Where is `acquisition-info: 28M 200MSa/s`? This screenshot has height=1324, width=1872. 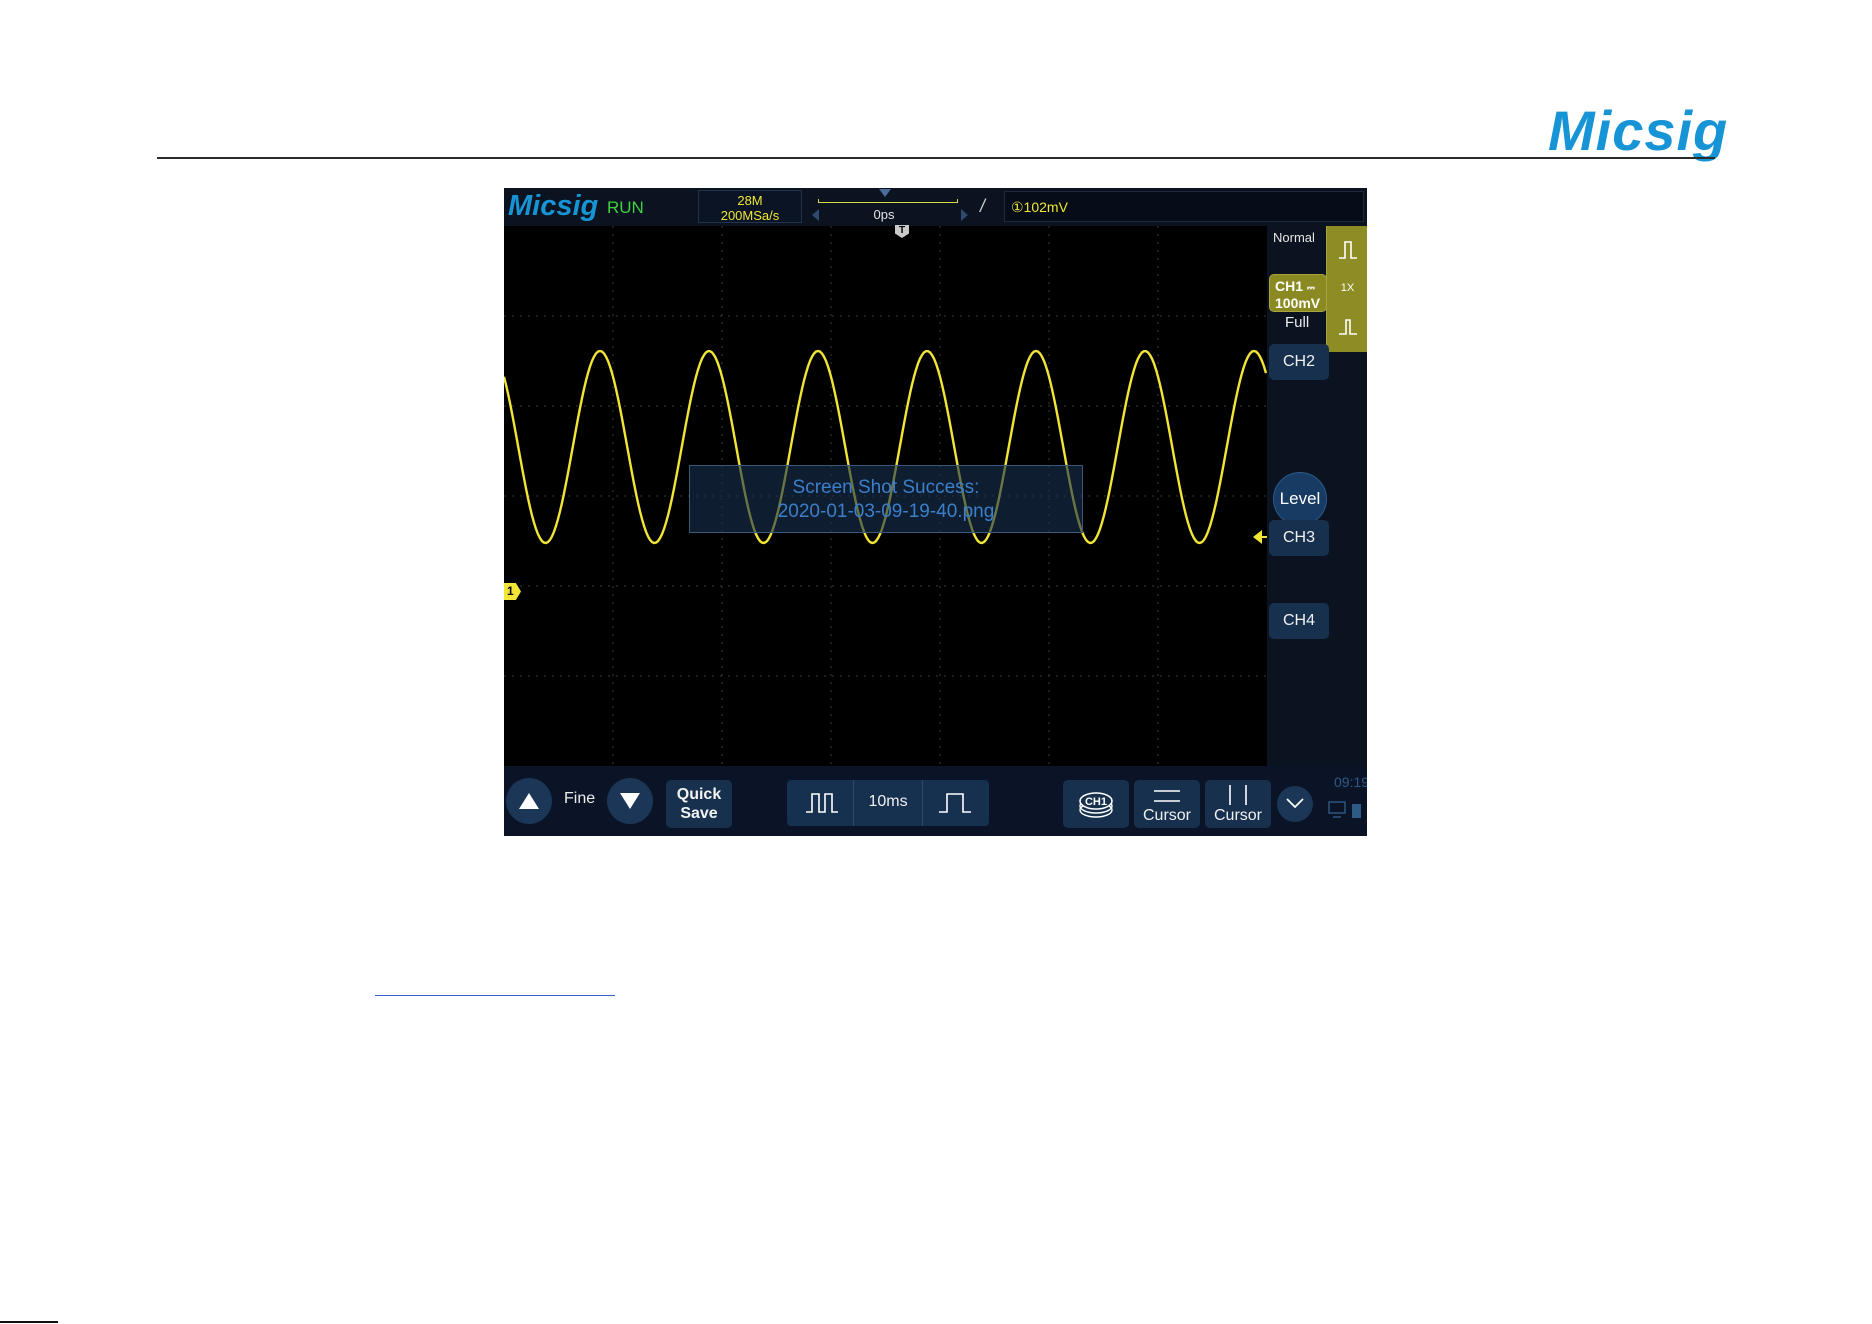 acquisition-info: 28M 200MSa/s is located at coordinates (750, 206).